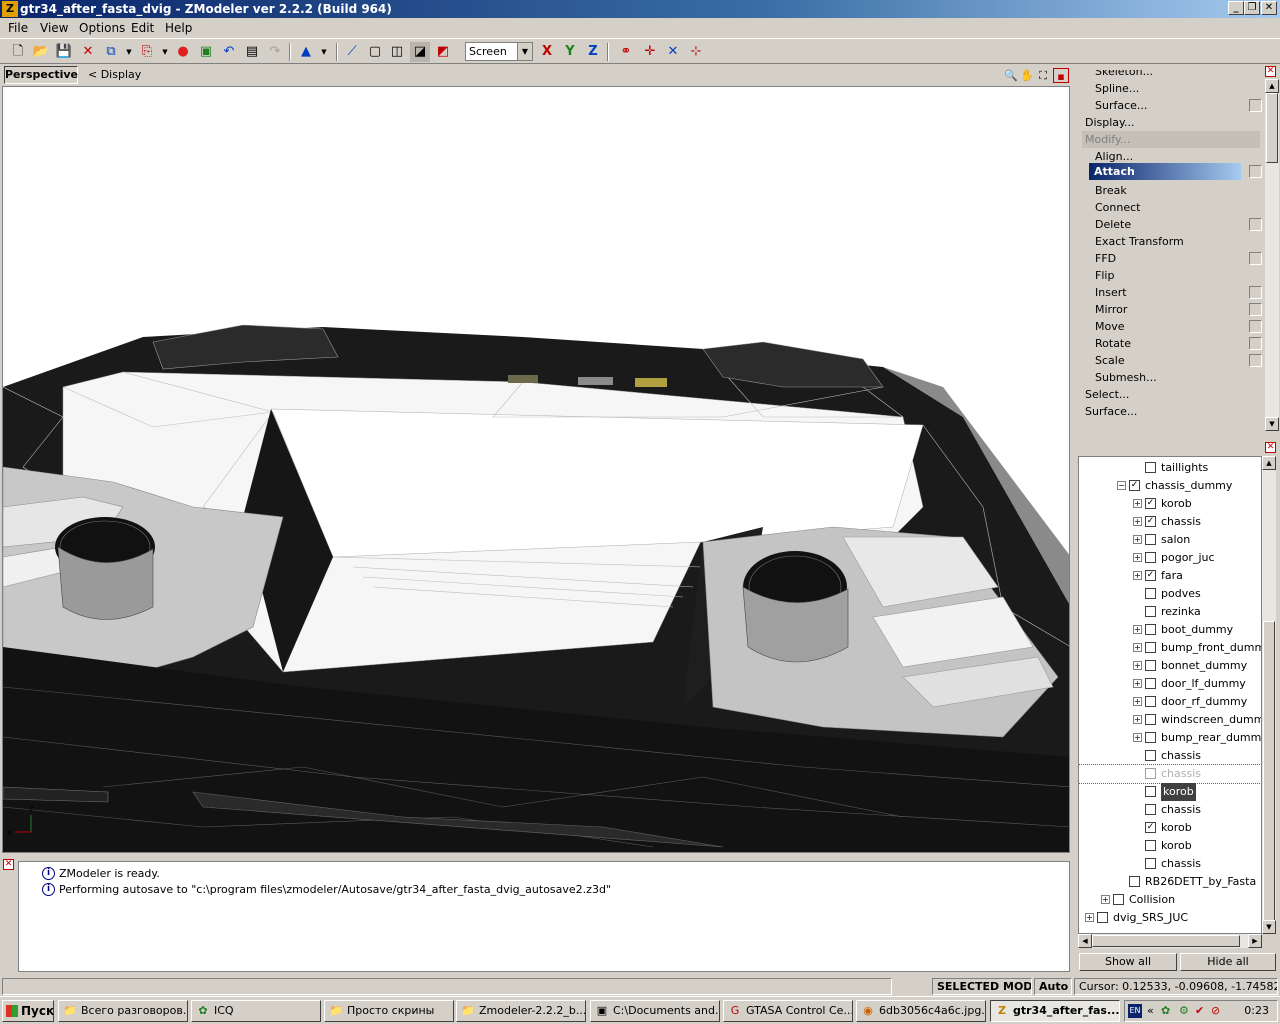  Describe the element at coordinates (18, 52) in the screenshot. I see `new-file-icon: 🗋` at that location.